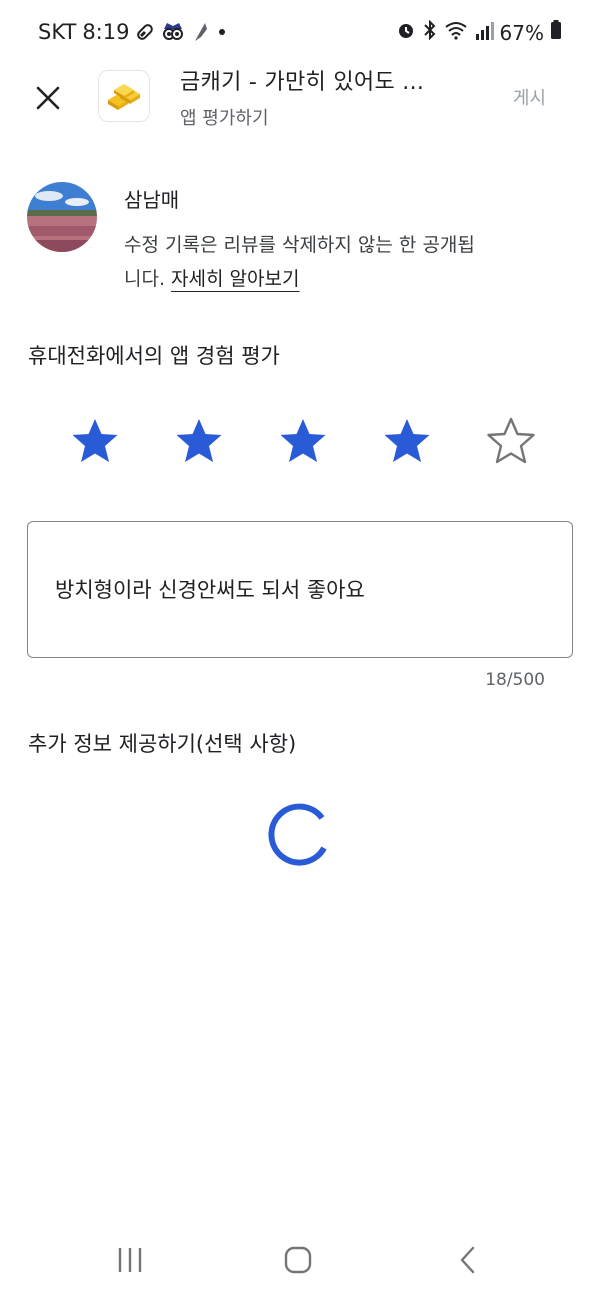 This screenshot has width=600, height=1300. Describe the element at coordinates (430, 32) in the screenshot. I see `bluetooth-icon` at that location.